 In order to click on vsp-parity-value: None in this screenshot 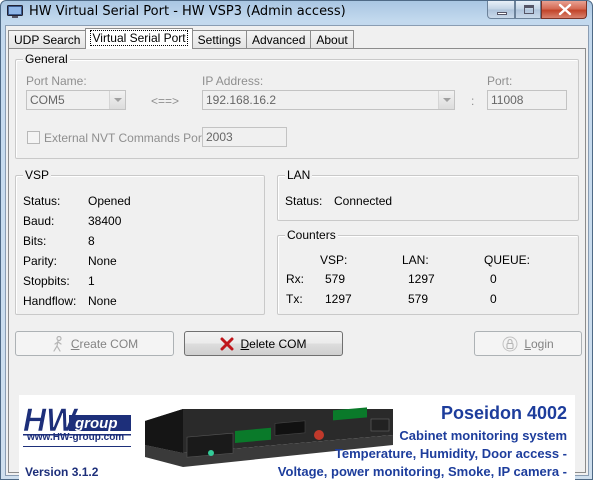, I will do `click(102, 261)`.